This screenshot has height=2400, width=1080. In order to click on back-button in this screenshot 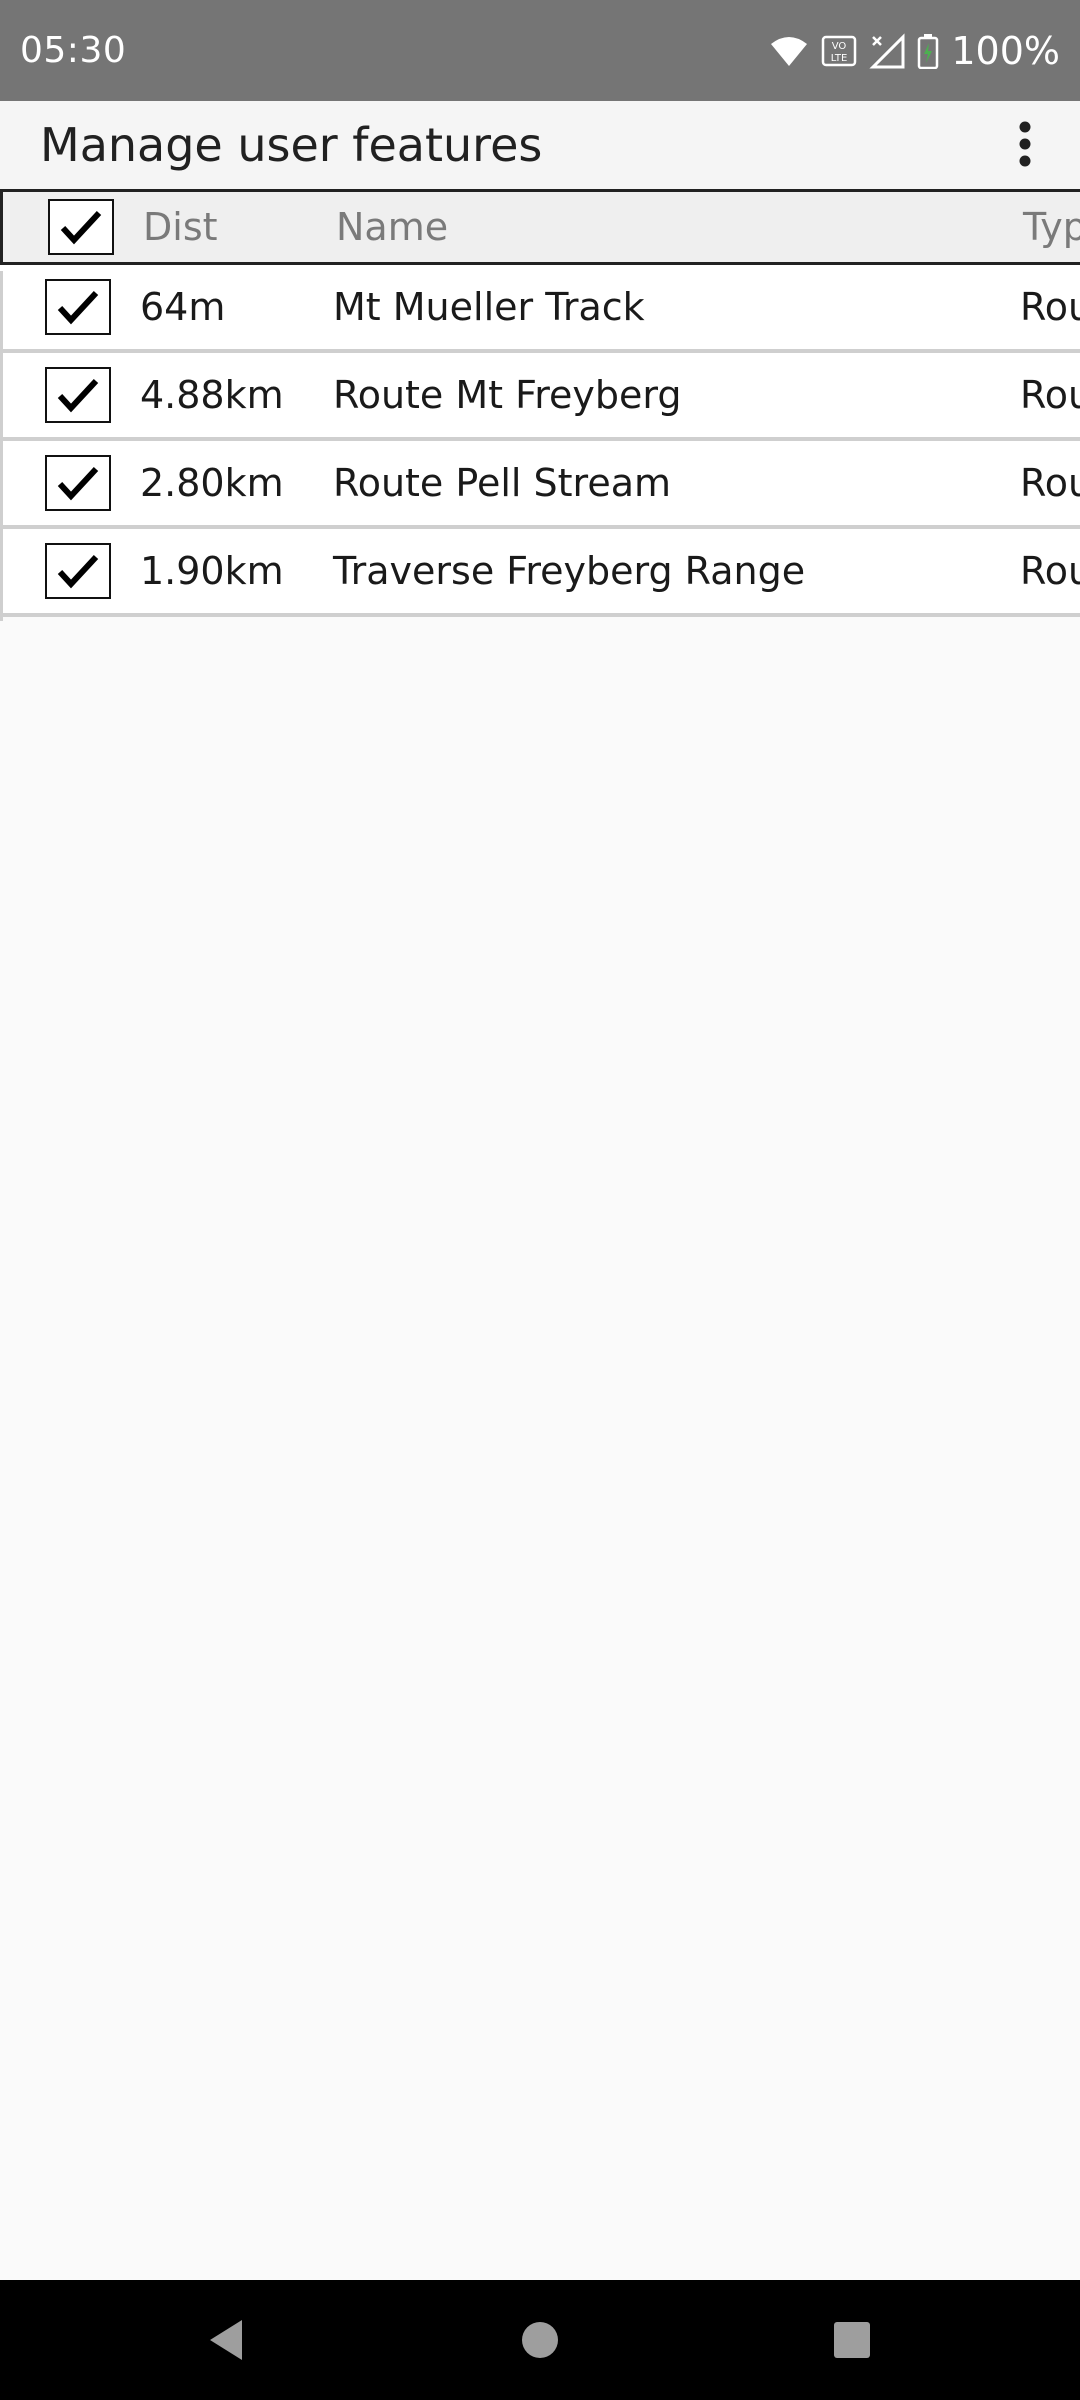, I will do `click(226, 2340)`.